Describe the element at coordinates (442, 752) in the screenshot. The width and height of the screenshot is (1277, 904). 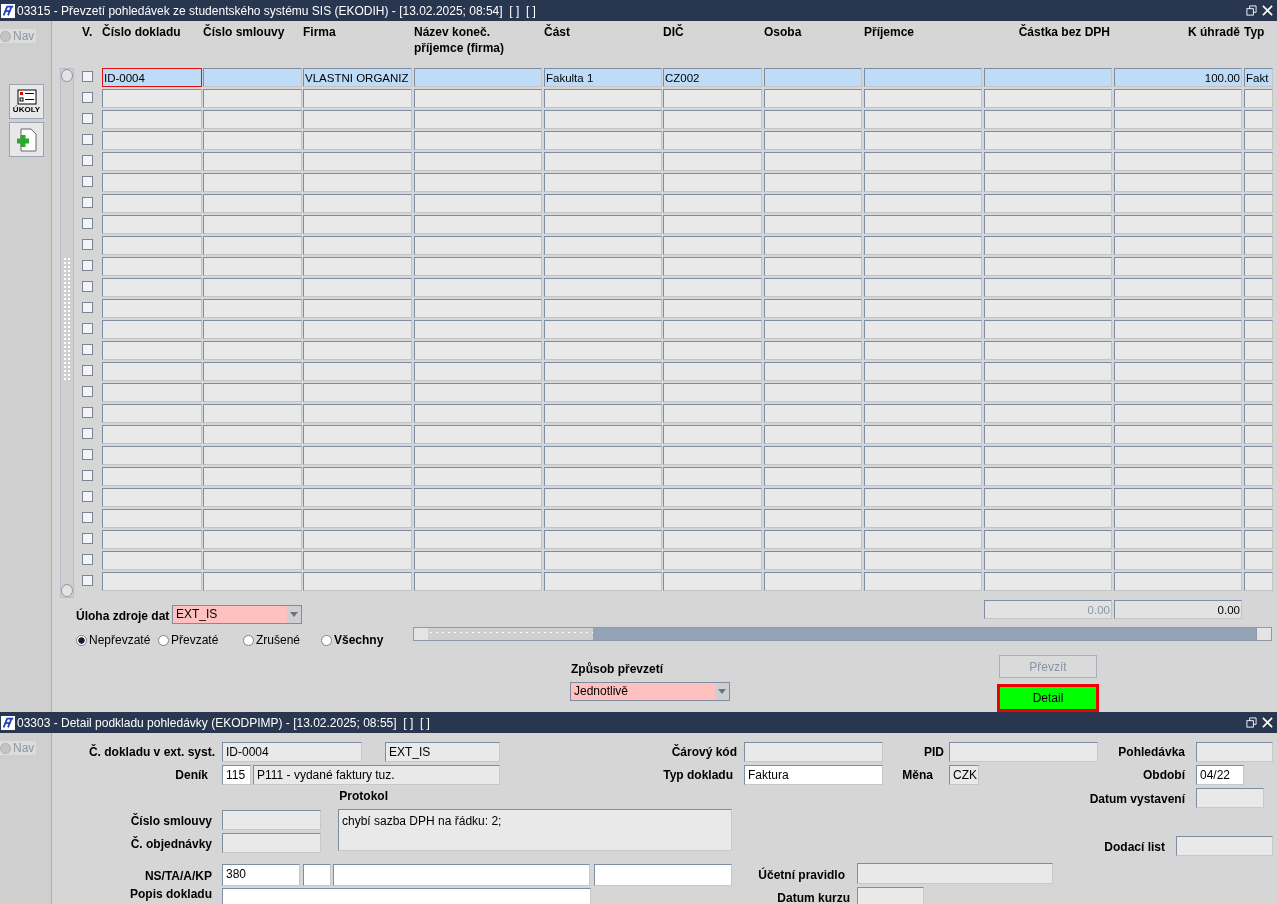
I see `input-field: EXT_IS` at that location.